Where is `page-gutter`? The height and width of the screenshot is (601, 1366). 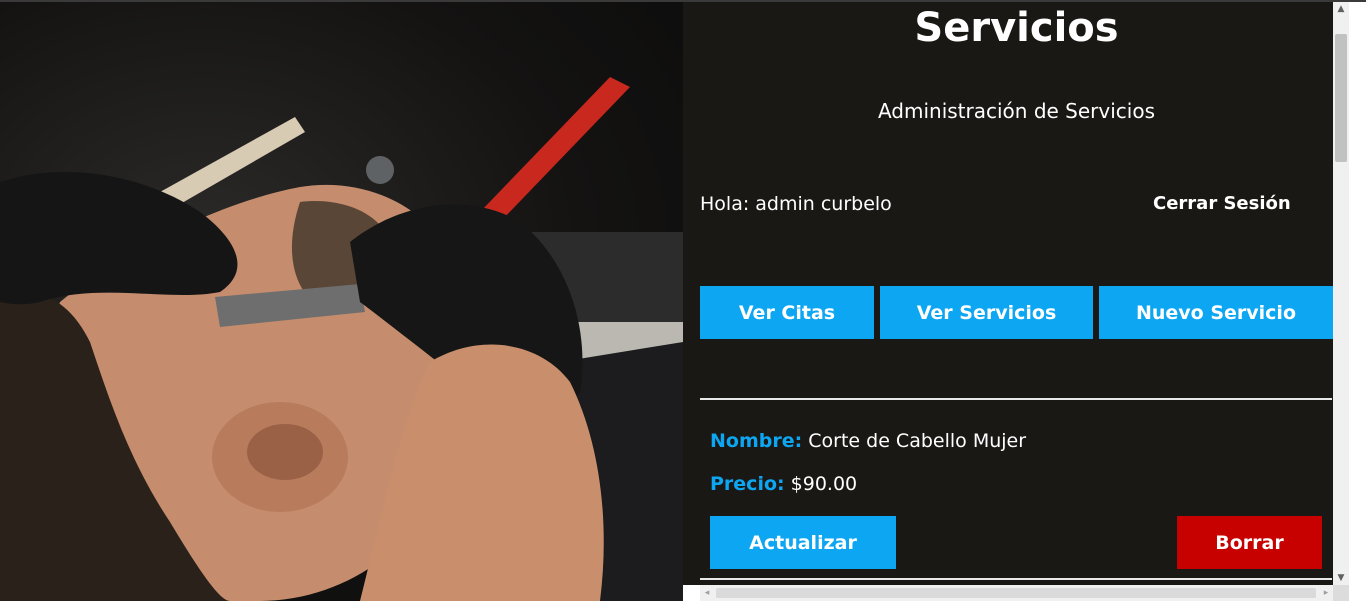
page-gutter is located at coordinates (1357, 301).